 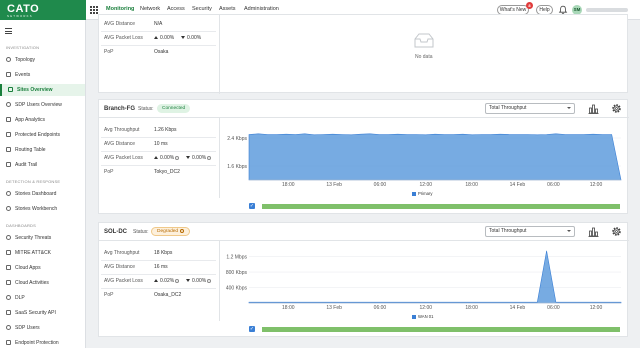 I want to click on hamburger-menu-icon, so click(x=8, y=32).